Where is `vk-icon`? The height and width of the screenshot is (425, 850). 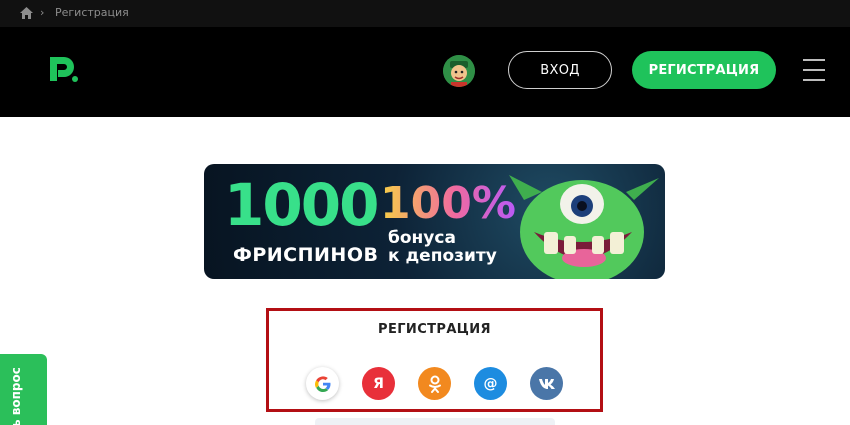 vk-icon is located at coordinates (546, 384).